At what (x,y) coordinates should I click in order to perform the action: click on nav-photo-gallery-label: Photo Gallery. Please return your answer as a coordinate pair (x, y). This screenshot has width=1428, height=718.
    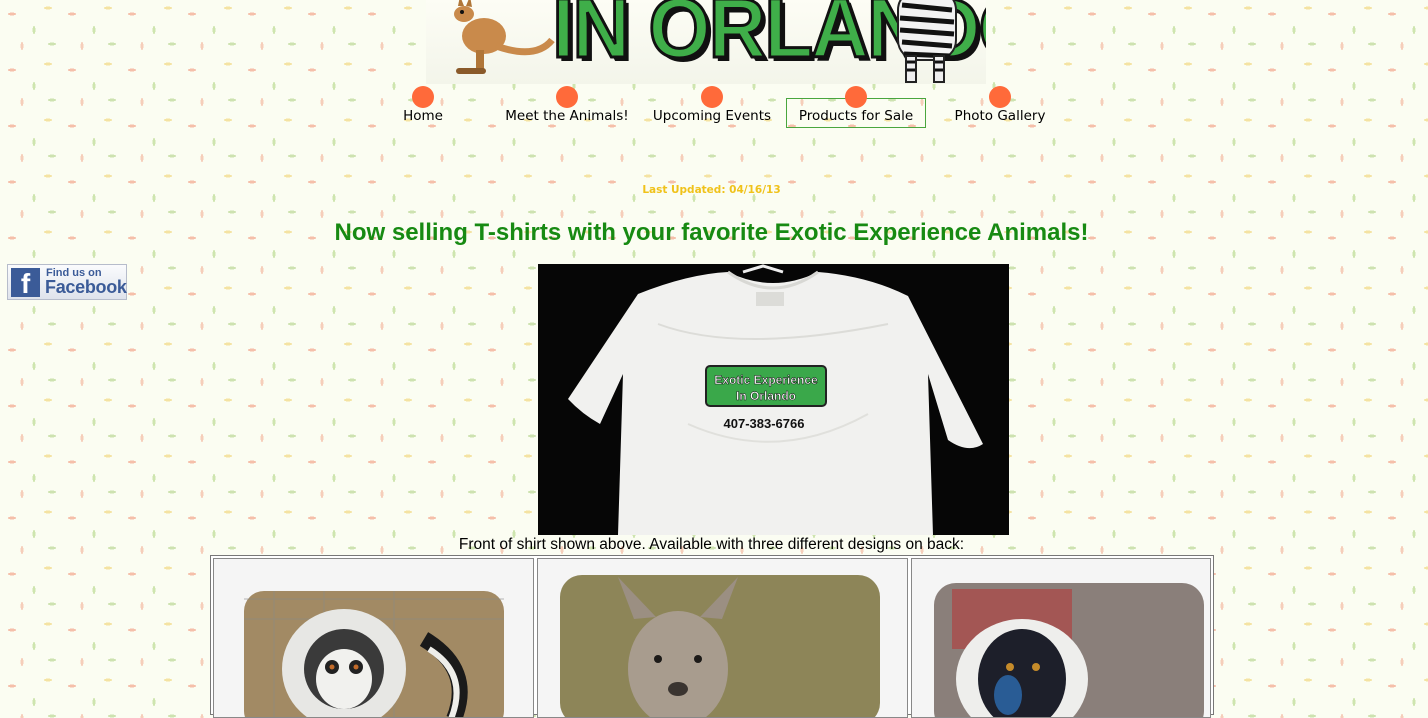
    Looking at the image, I should click on (1000, 116).